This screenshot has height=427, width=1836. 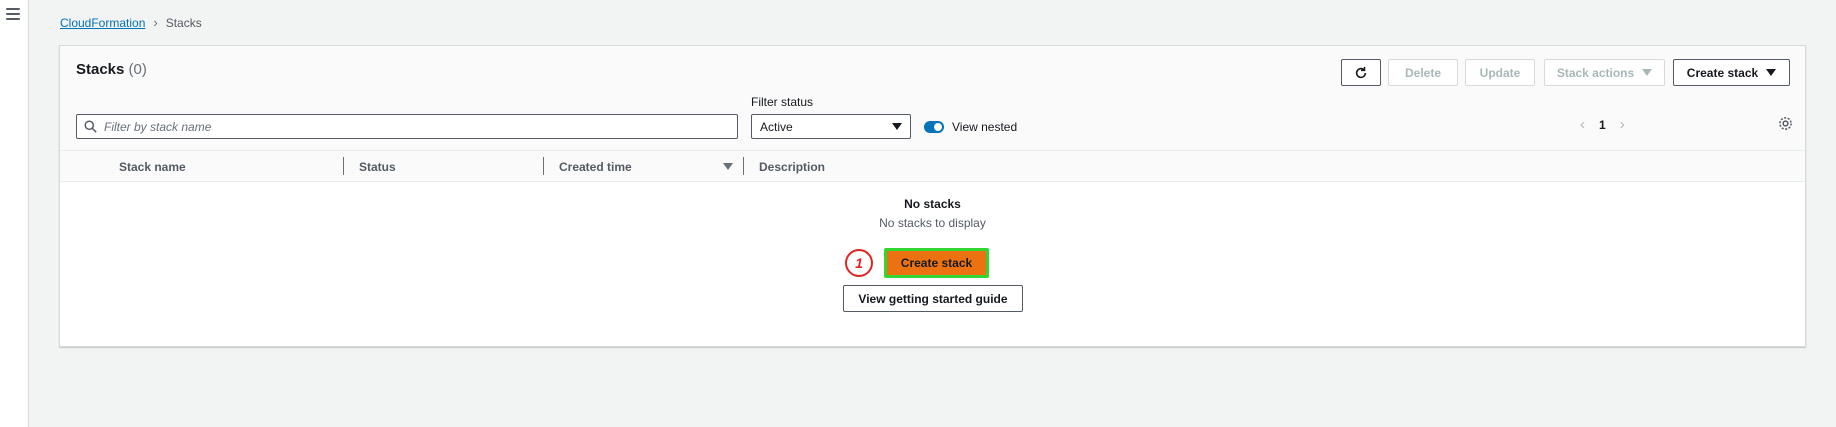 What do you see at coordinates (936, 263) in the screenshot?
I see `create-stack-button: Create stack` at bounding box center [936, 263].